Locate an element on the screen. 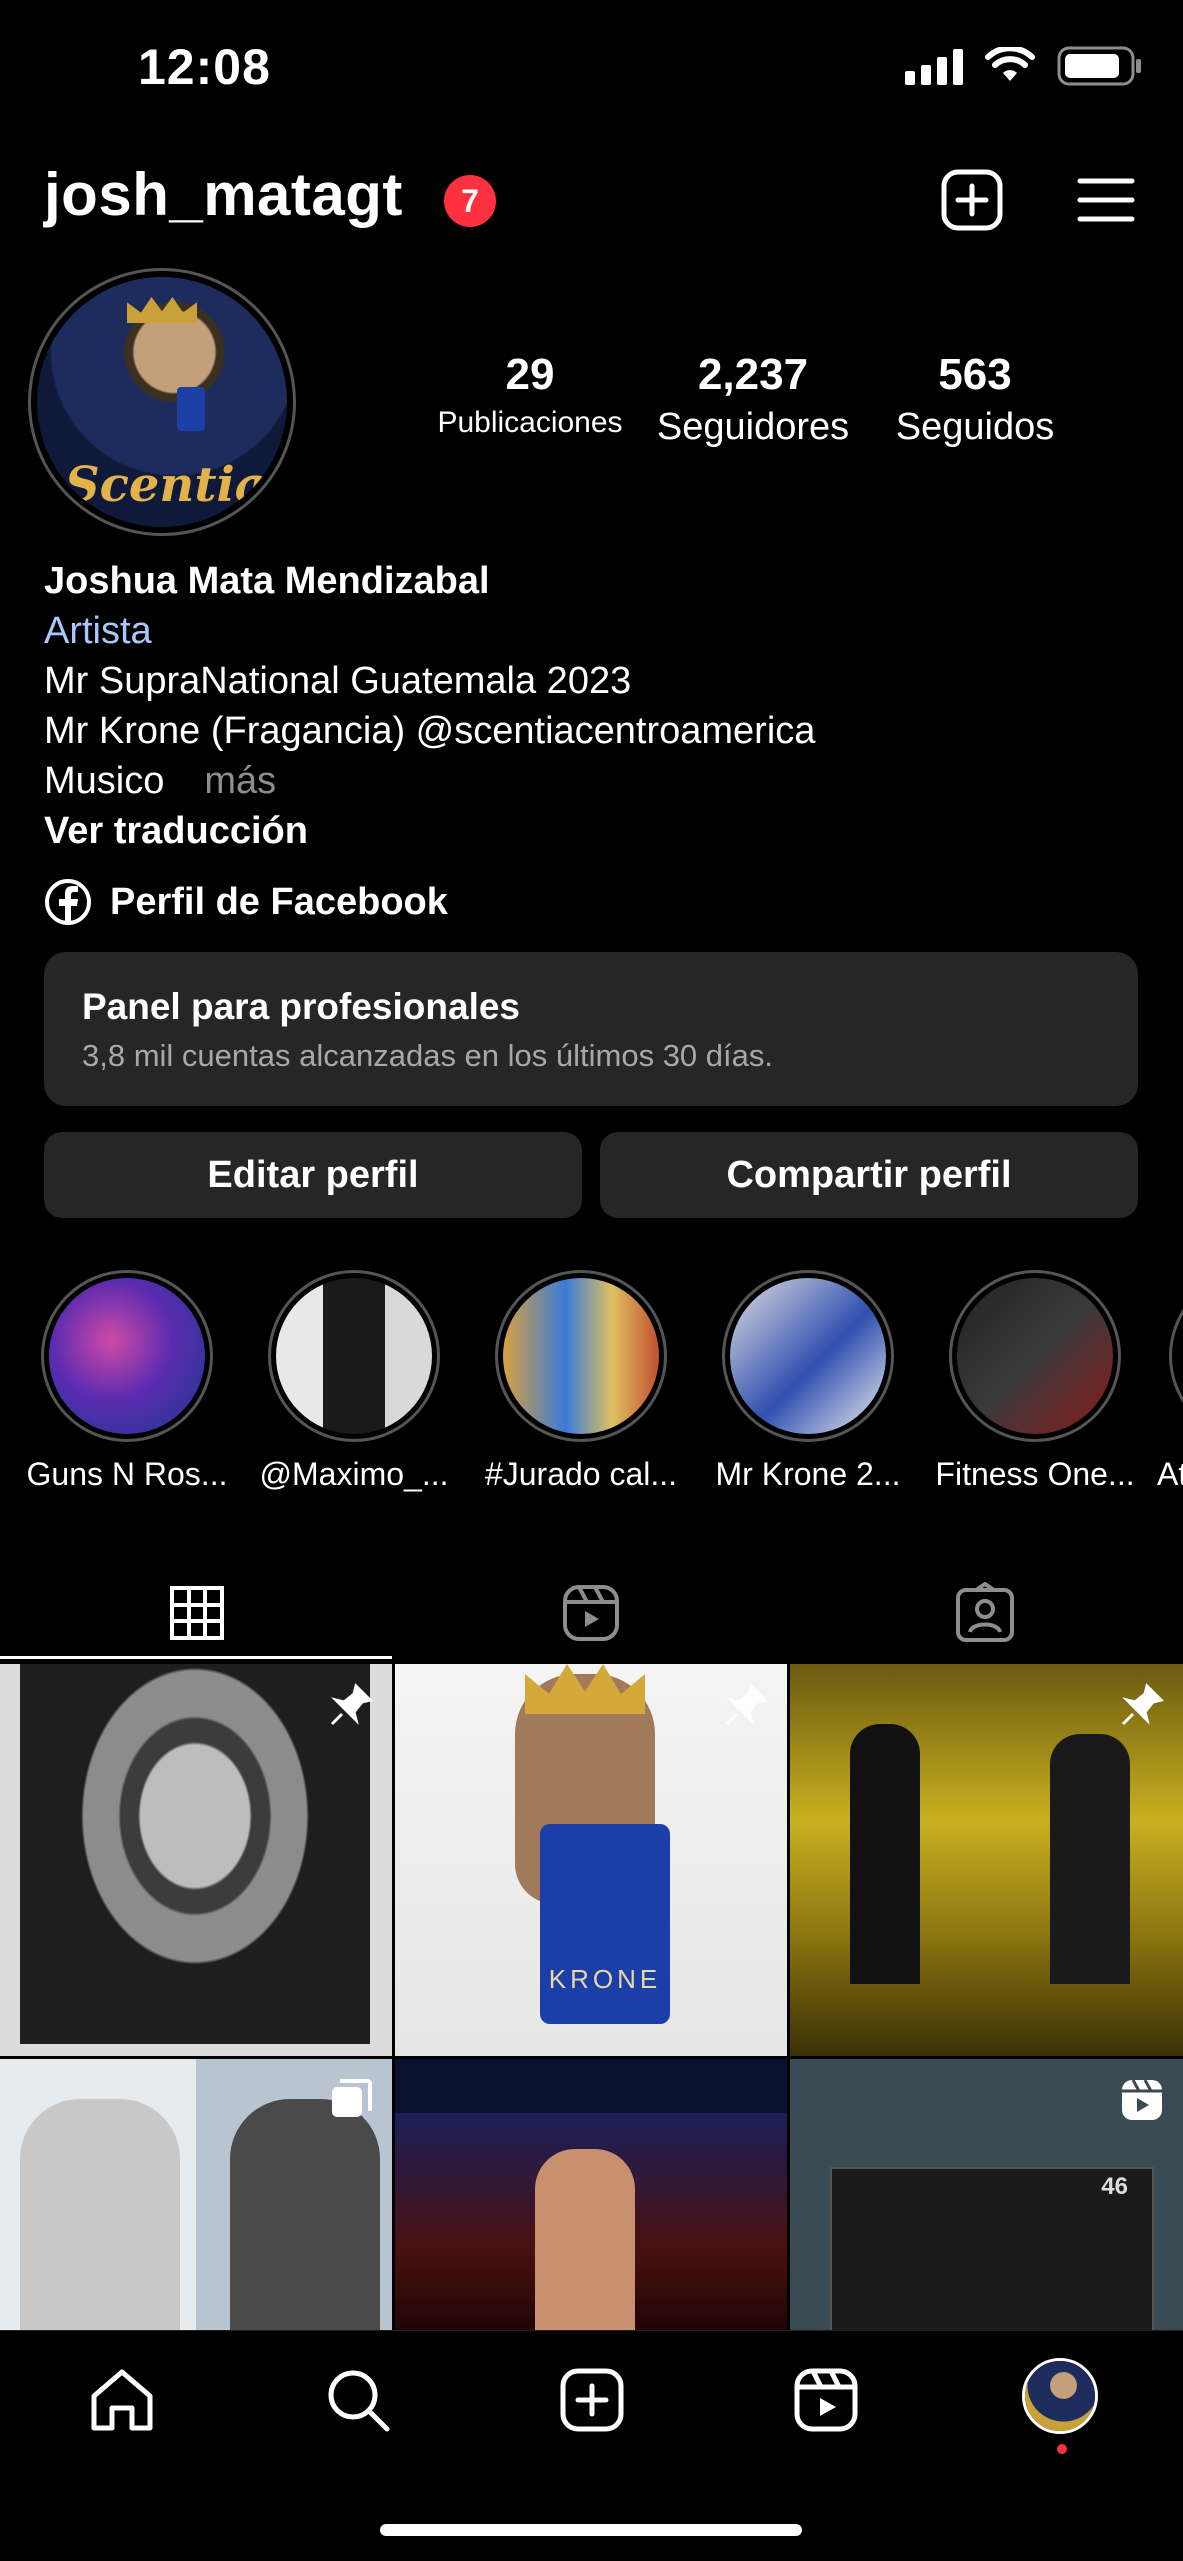 Image resolution: width=1183 pixels, height=2561 pixels. reels-nav-icon is located at coordinates (826, 2400).